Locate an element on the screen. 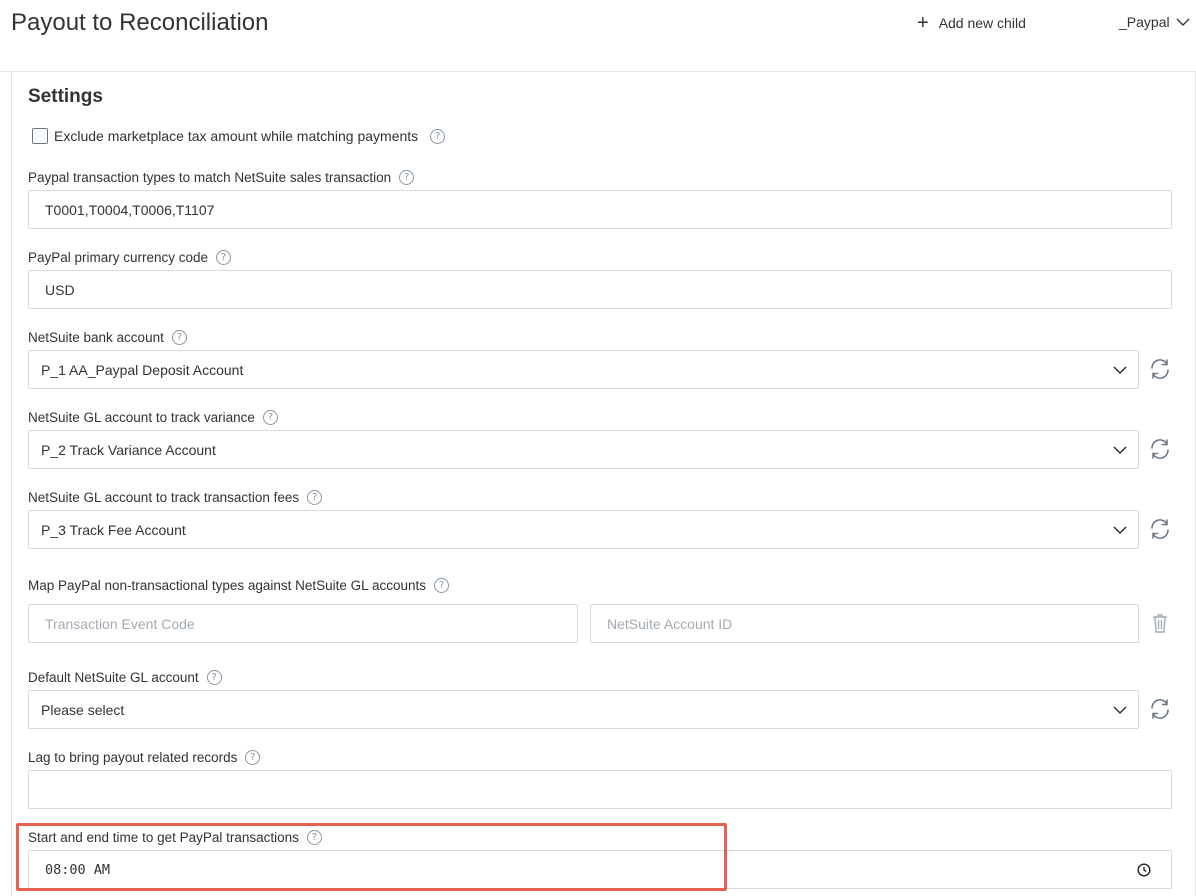  settings-heading: Settings is located at coordinates (65, 96).